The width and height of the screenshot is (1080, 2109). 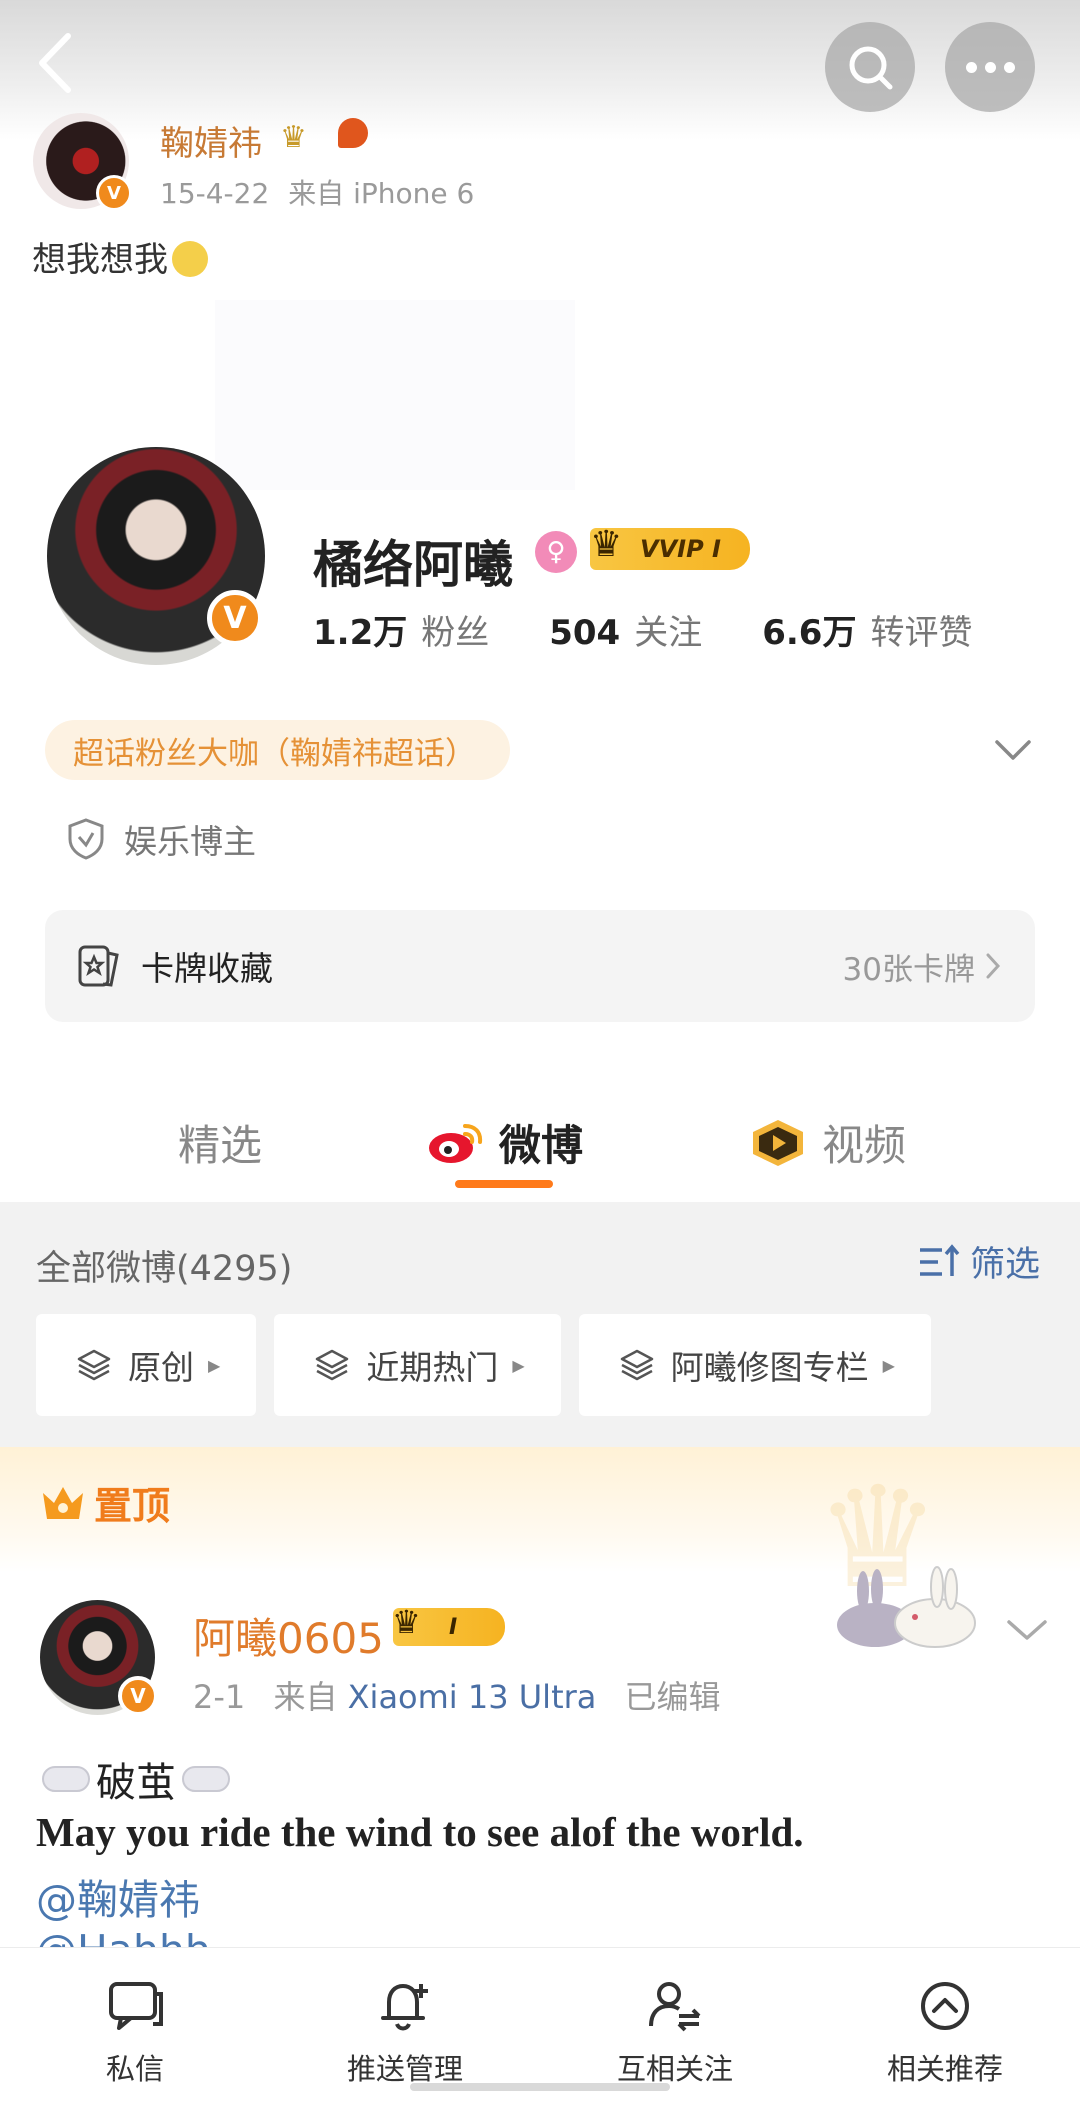 What do you see at coordinates (668, 633) in the screenshot?
I see `stat-label: 关注` at bounding box center [668, 633].